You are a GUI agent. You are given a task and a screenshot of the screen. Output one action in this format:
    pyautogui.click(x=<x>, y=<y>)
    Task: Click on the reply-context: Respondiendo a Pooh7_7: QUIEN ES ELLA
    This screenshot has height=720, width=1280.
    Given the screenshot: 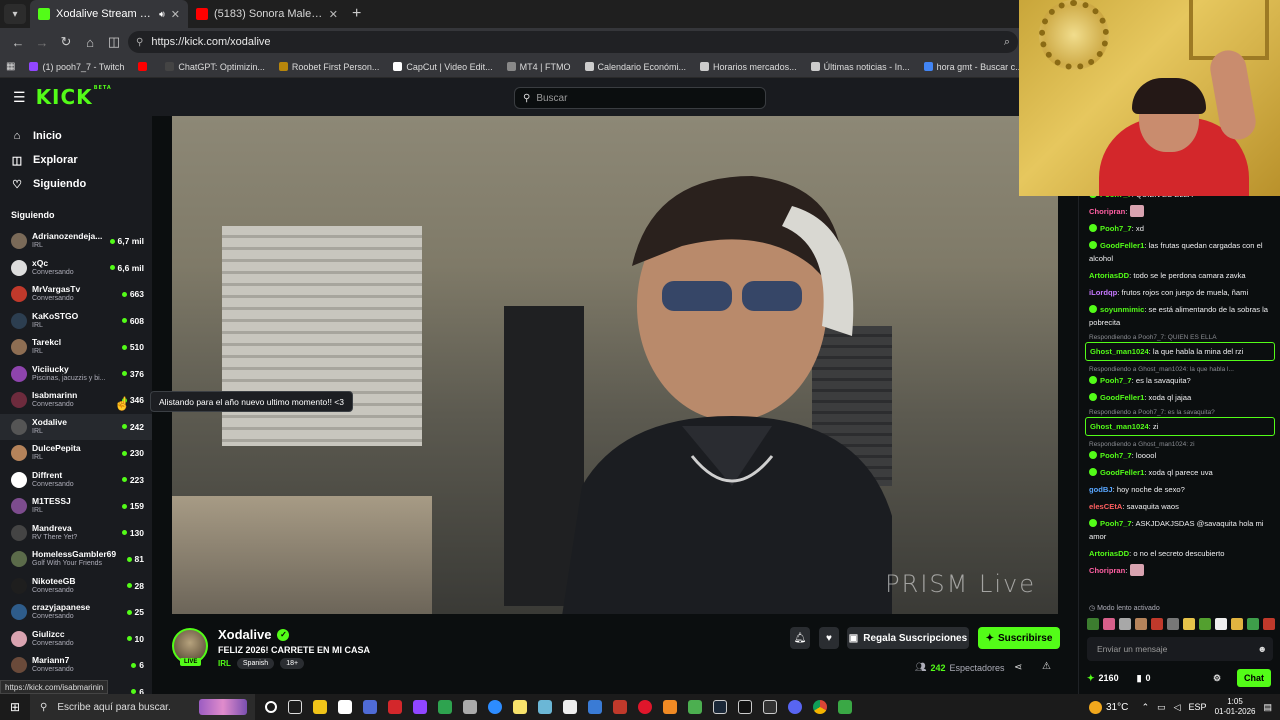 What is the action you would take?
    pyautogui.click(x=1181, y=337)
    